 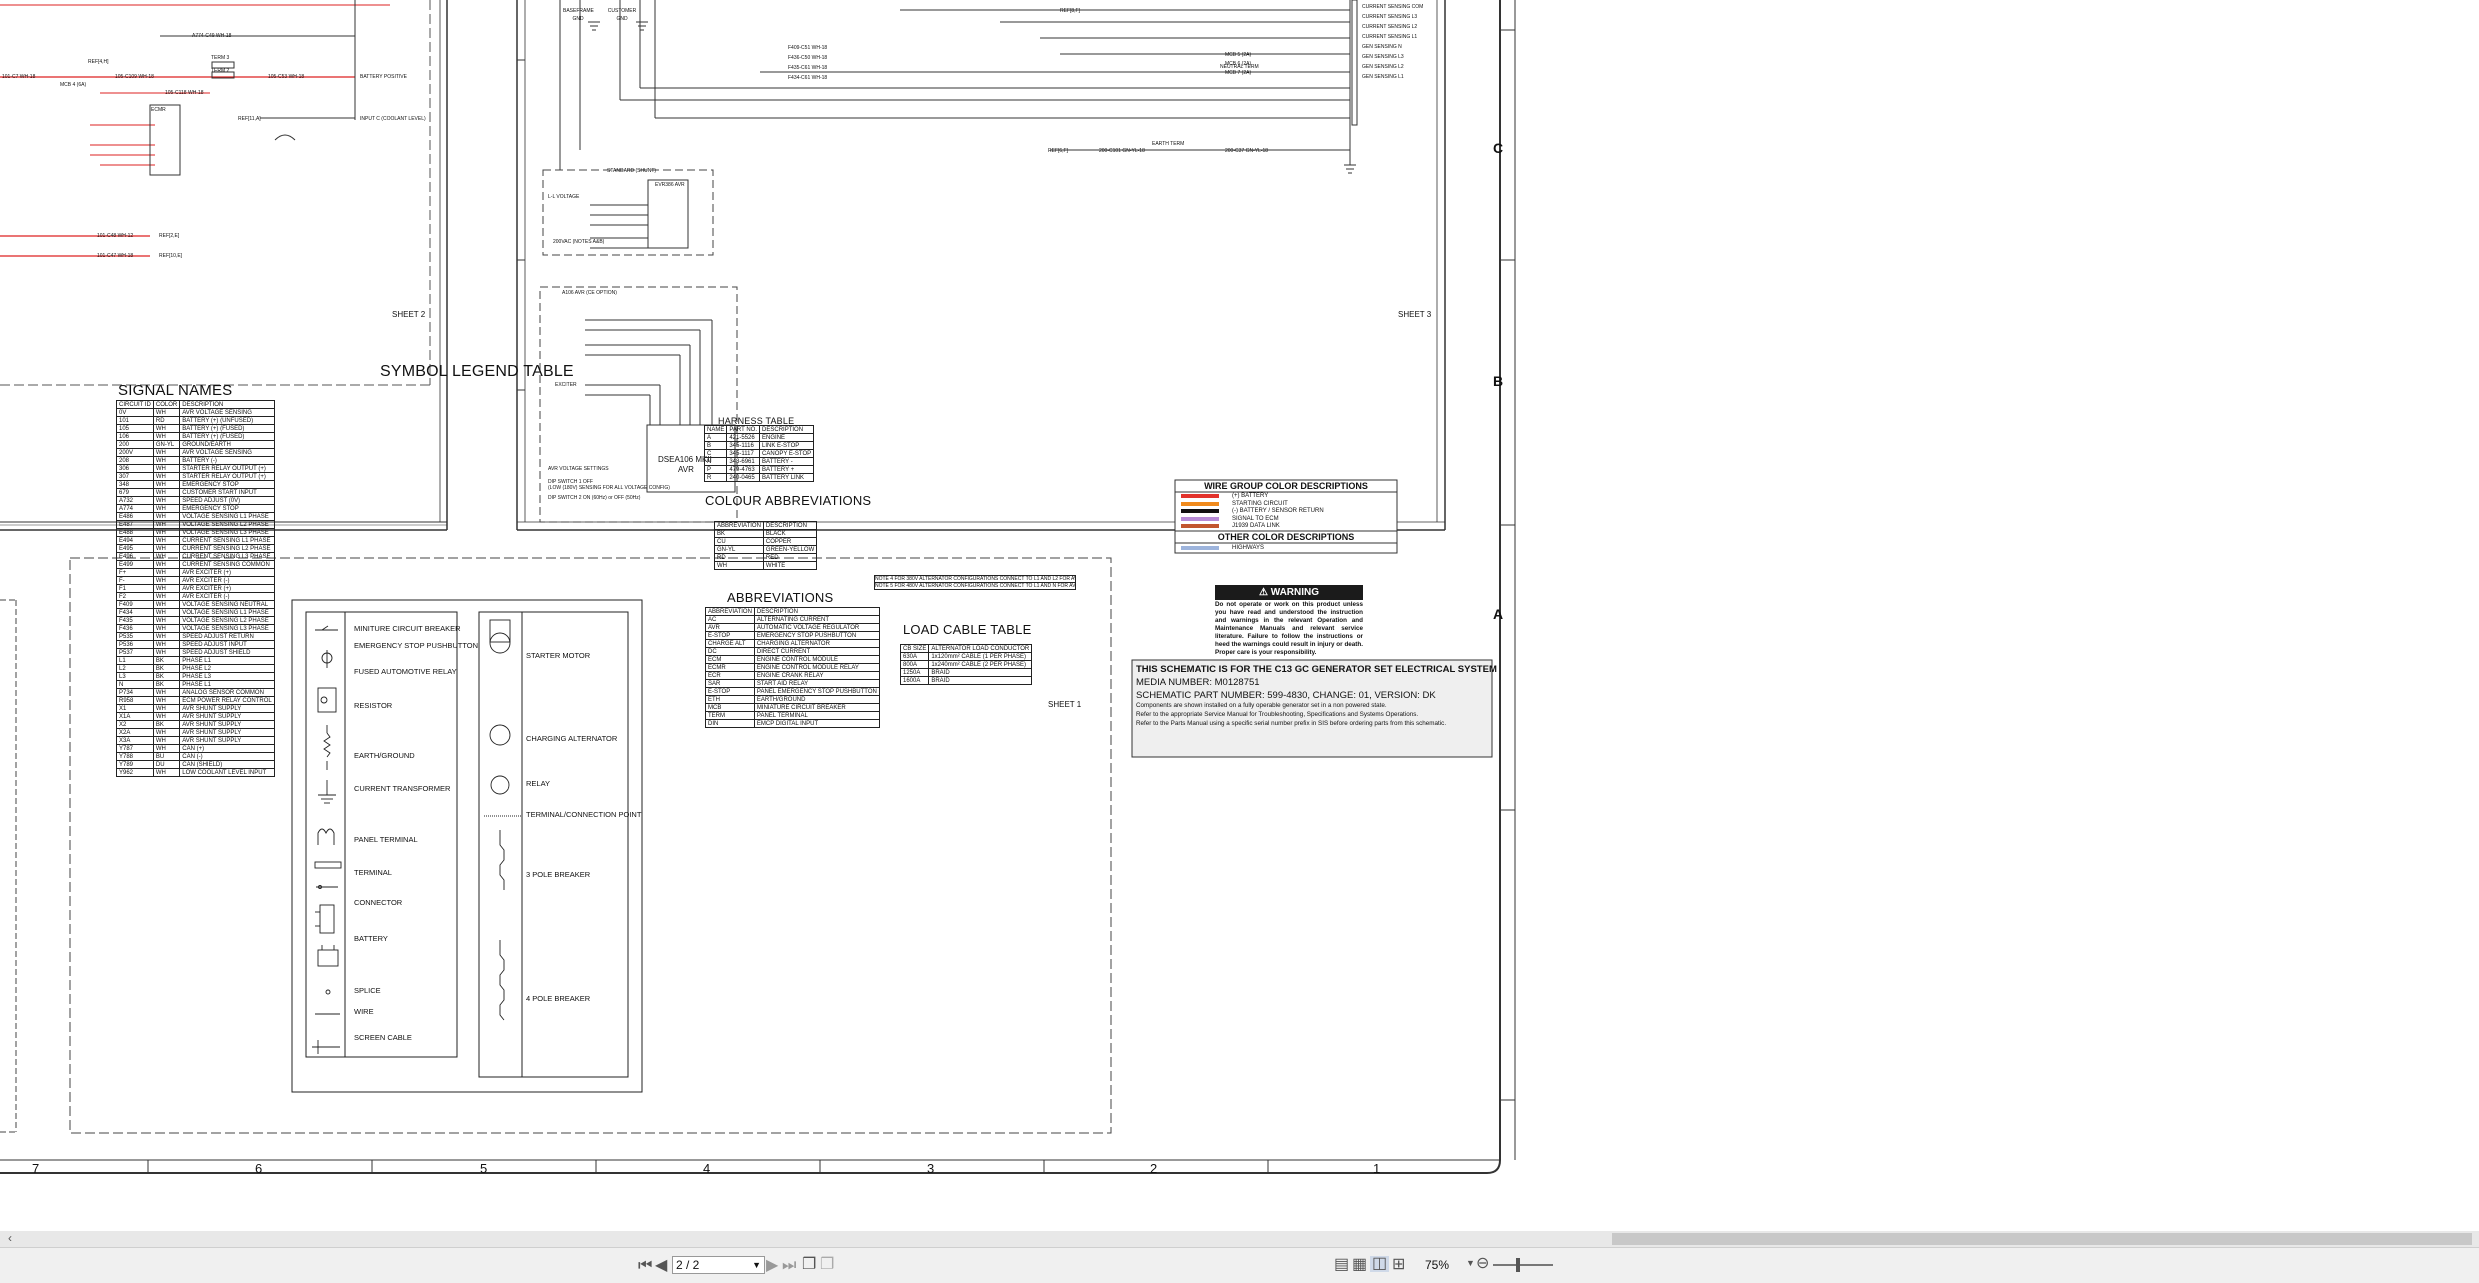 I want to click on signal-row: P734 WH ANALOG SENSOR COMMON, so click(x=195, y=692).